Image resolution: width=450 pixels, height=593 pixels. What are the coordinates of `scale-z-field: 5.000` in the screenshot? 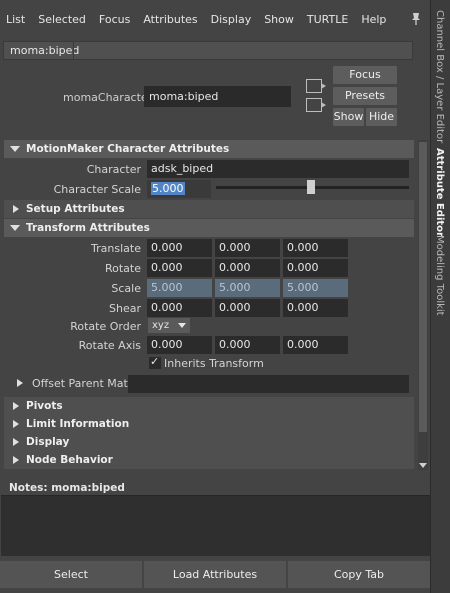 It's located at (315, 288).